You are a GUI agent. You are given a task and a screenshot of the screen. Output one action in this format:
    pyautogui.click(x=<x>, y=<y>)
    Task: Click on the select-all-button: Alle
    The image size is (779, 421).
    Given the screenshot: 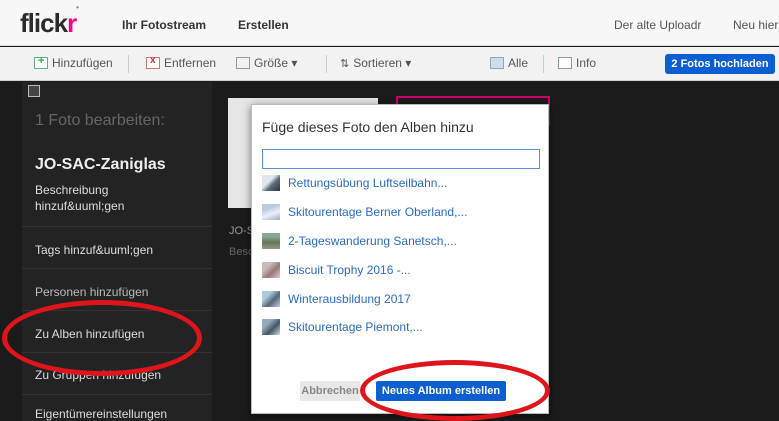 What is the action you would take?
    pyautogui.click(x=509, y=63)
    